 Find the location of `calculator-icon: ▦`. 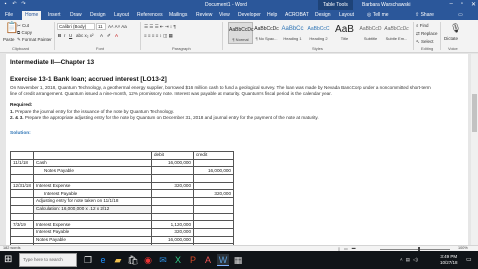

calculator-icon: ▦ is located at coordinates (238, 260).